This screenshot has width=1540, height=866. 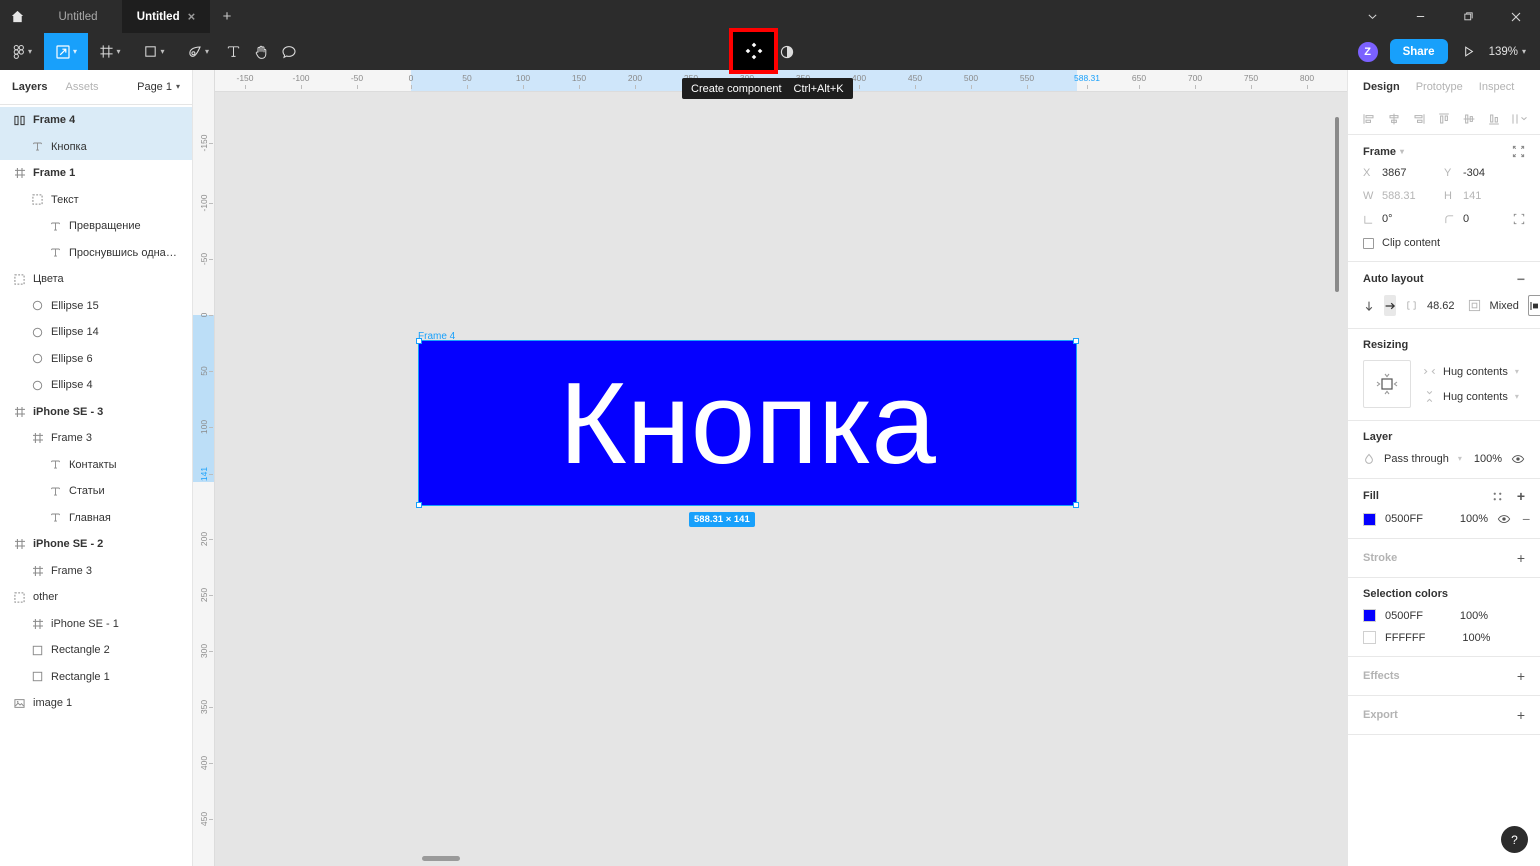 What do you see at coordinates (1484, 173) in the screenshot?
I see `y-property: Y -304` at bounding box center [1484, 173].